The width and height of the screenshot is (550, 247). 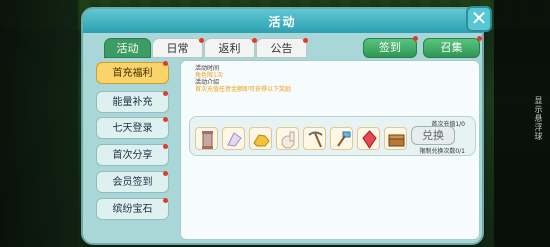 I want to click on floating-ball-hint: 显示悬浮球, so click(x=538, y=118).